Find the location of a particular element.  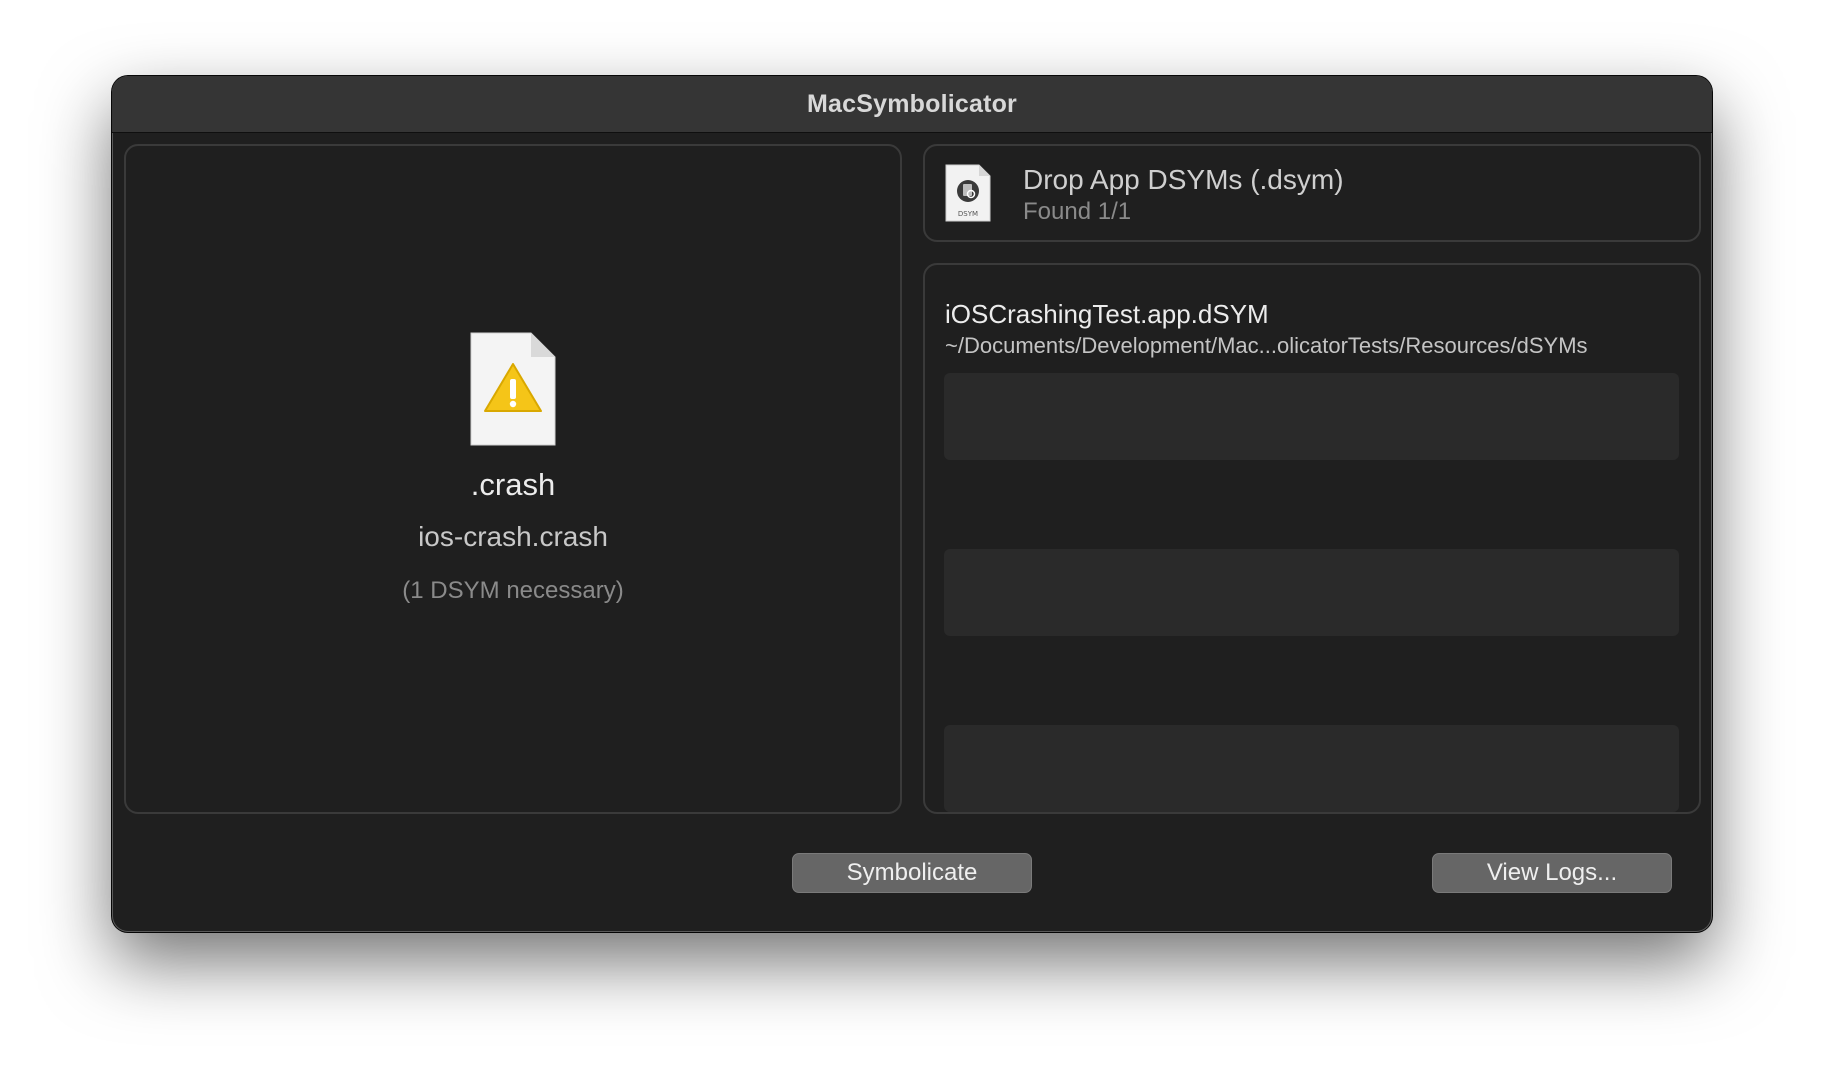

crash-extension-label: .crash is located at coordinates (513, 484).